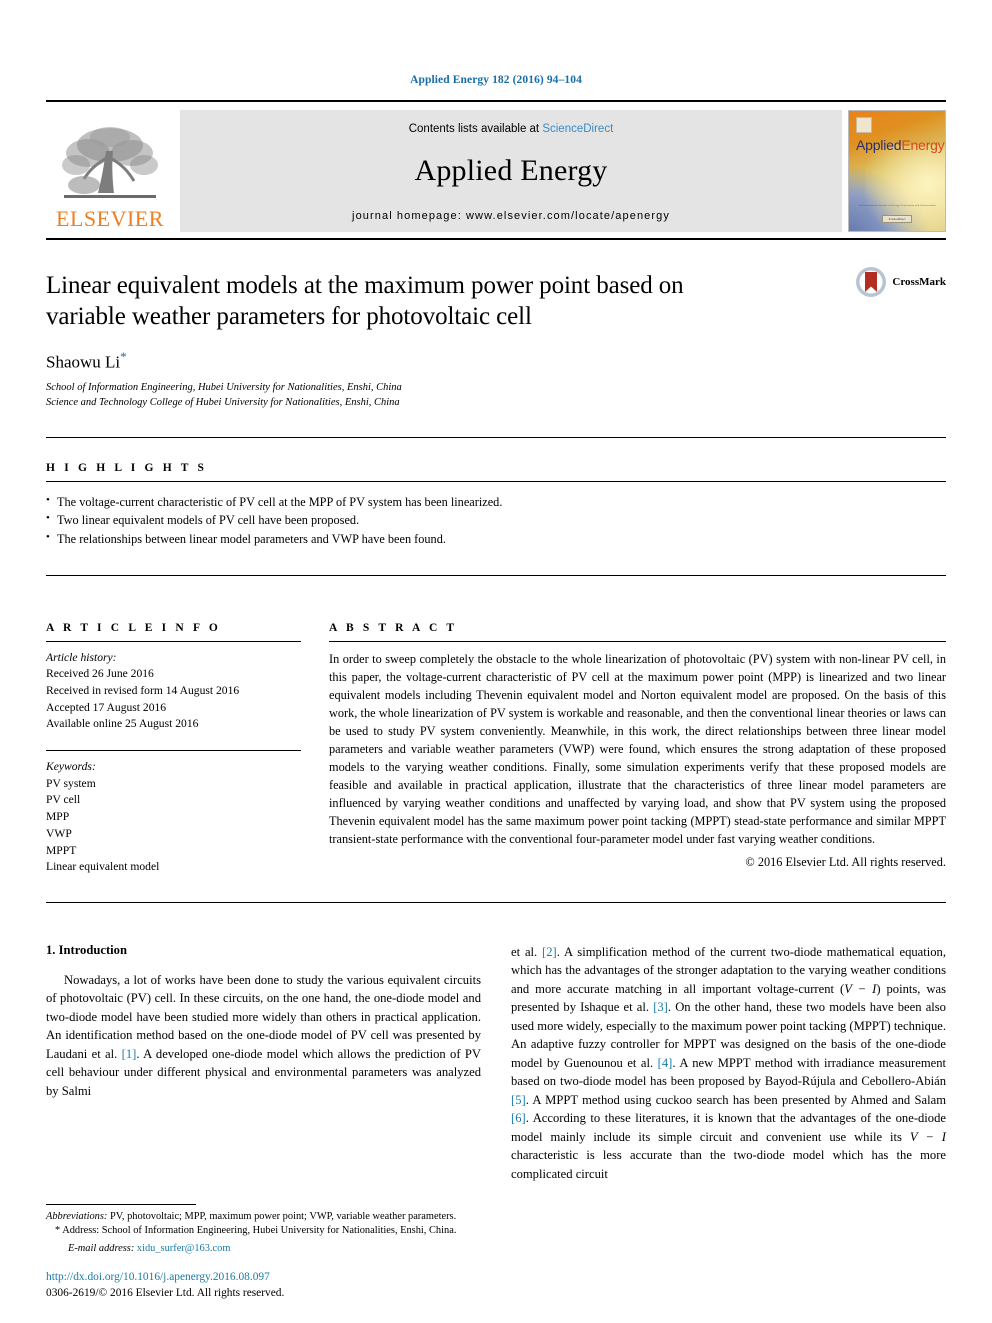 This screenshot has width=992, height=1323. I want to click on crossmark-badge: CrossMark, so click(900, 282).